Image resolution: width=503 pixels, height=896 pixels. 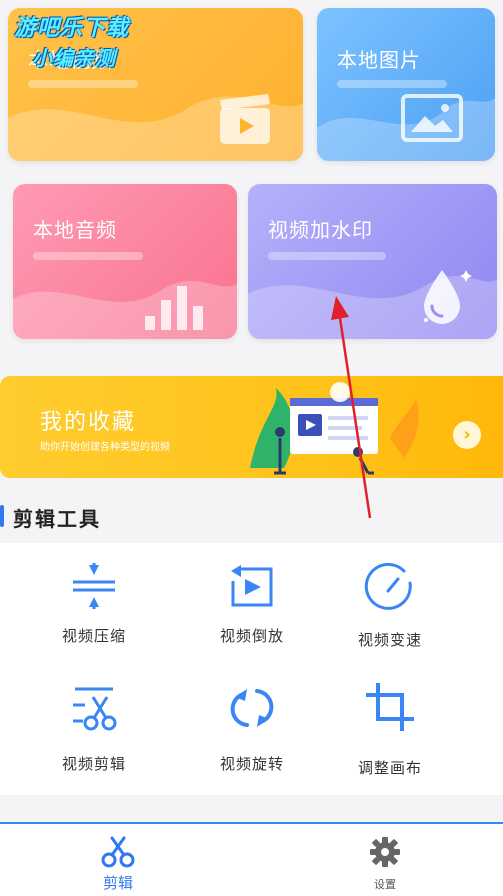 I want to click on watermark-logo: 游吧乐下载 小编亲测, so click(x=71, y=40).